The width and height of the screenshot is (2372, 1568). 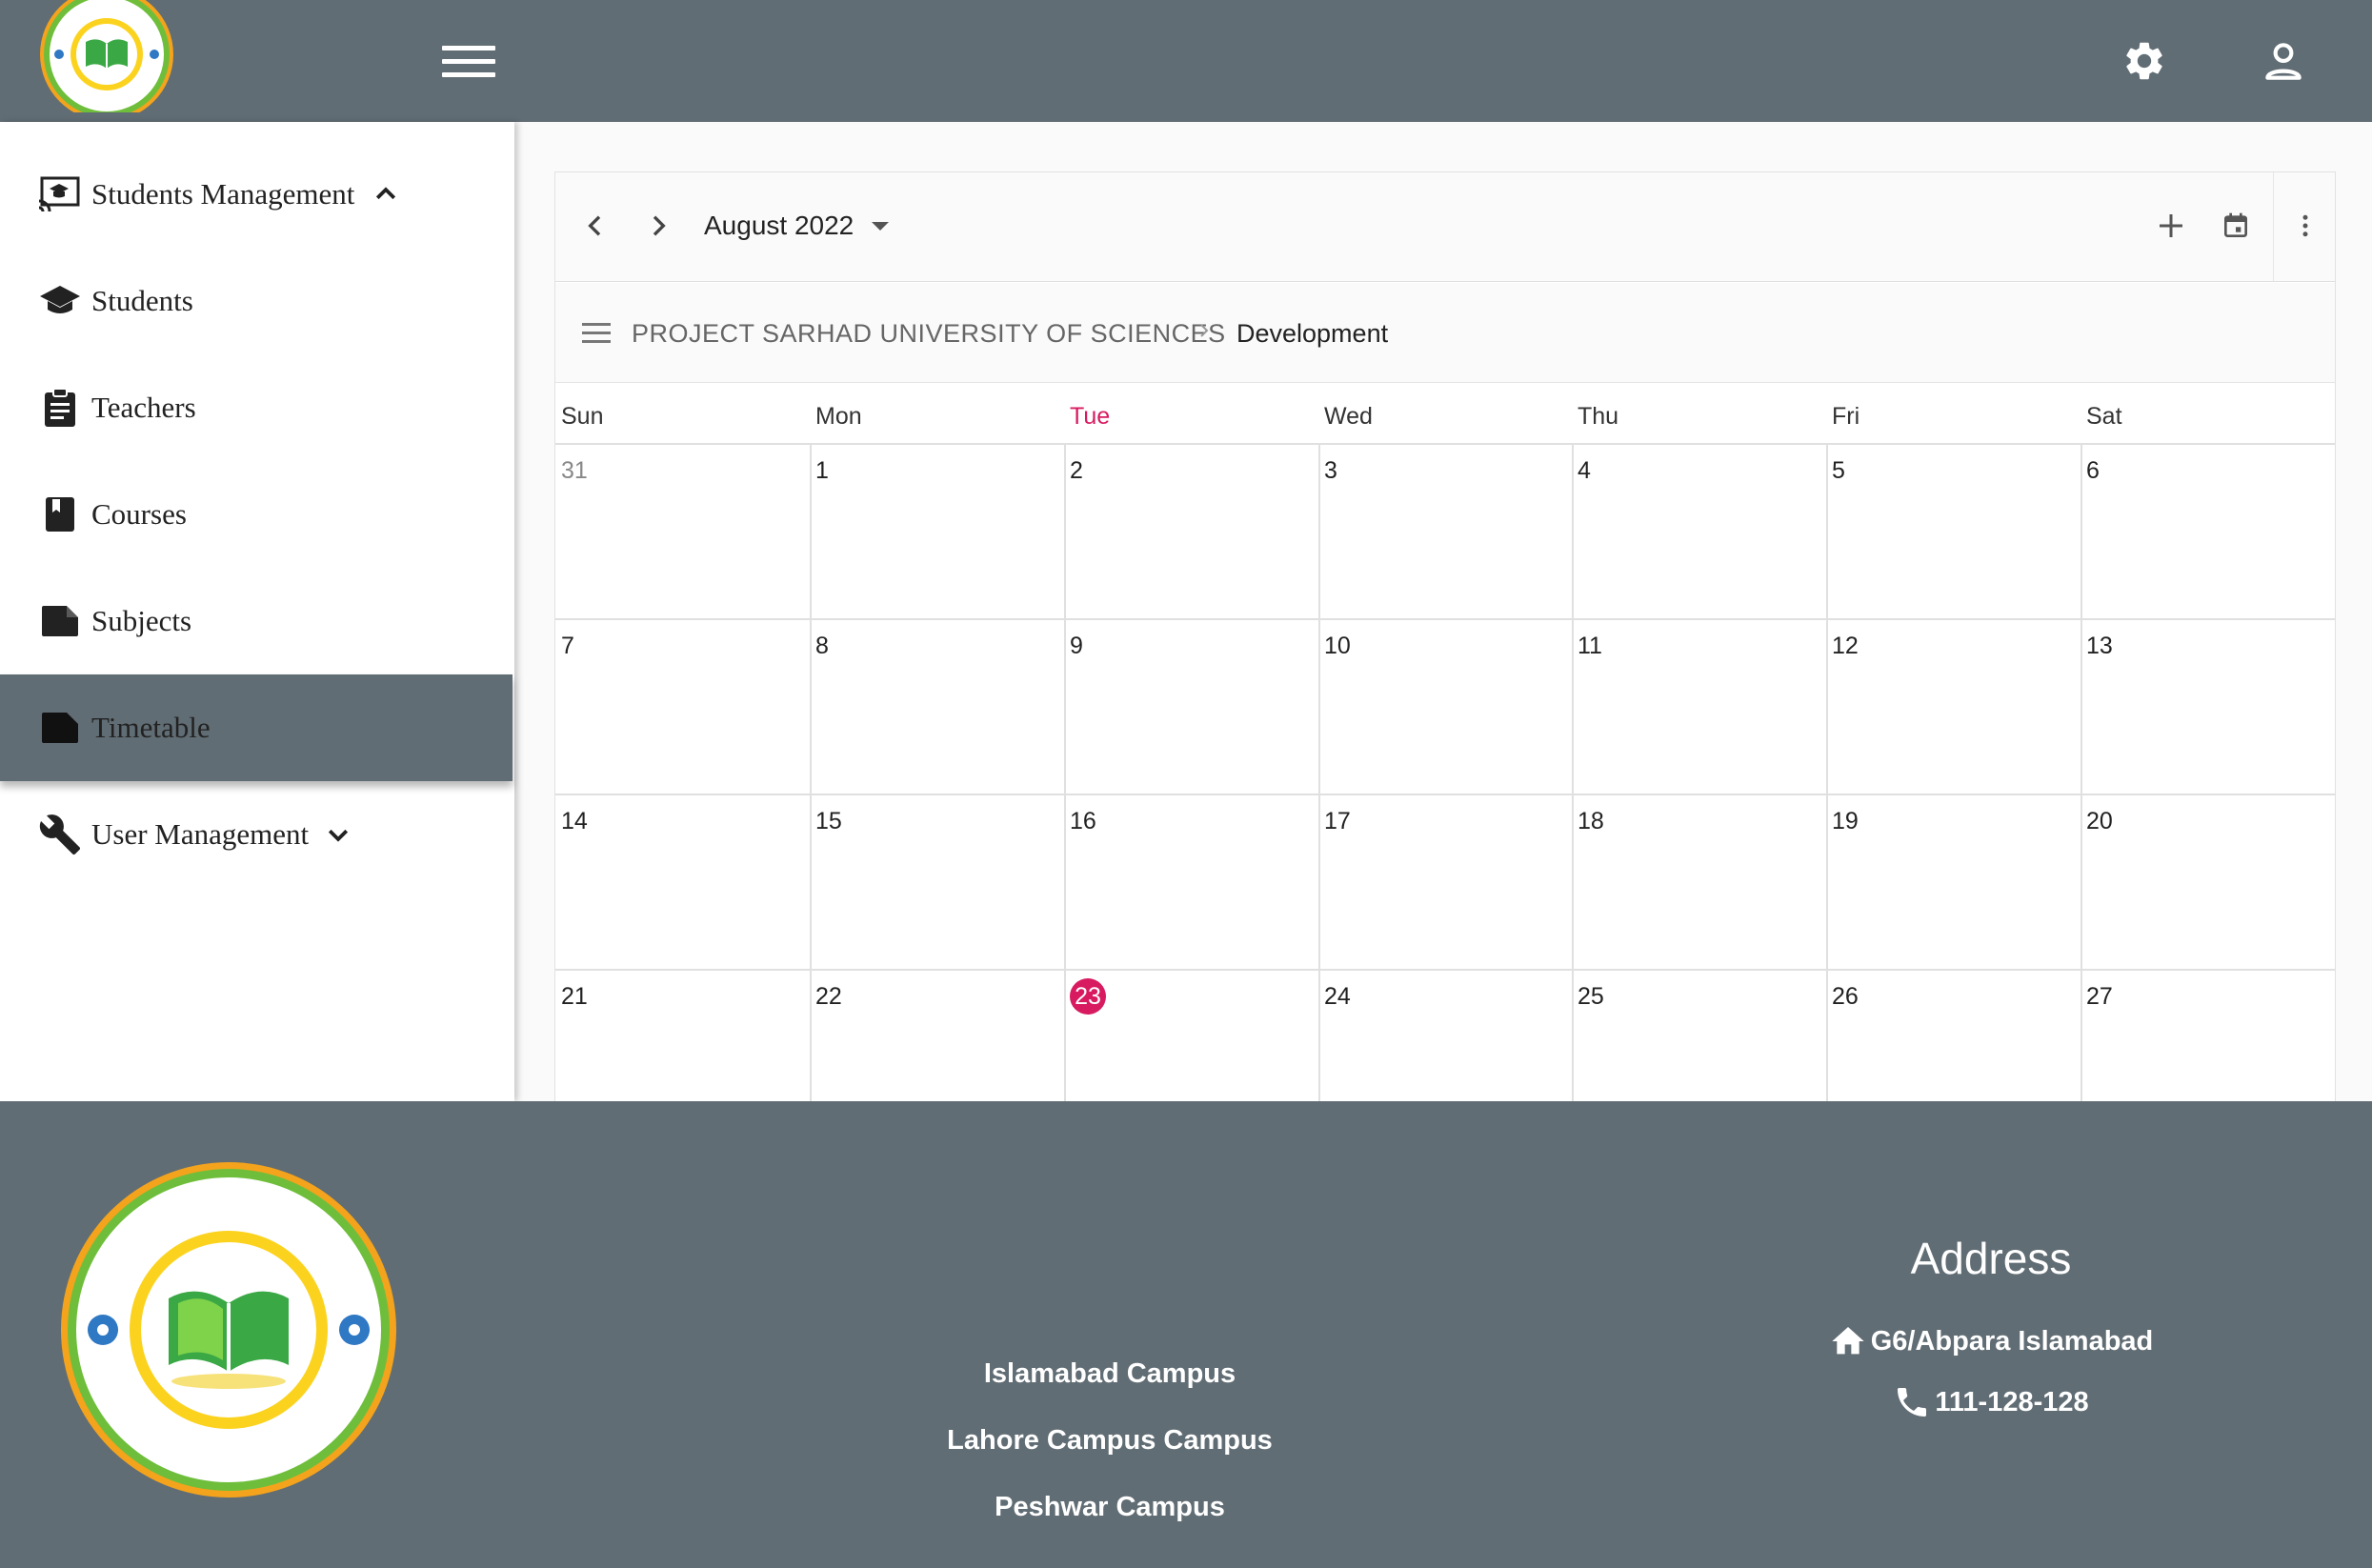 What do you see at coordinates (596, 333) in the screenshot?
I see `menu-icon` at bounding box center [596, 333].